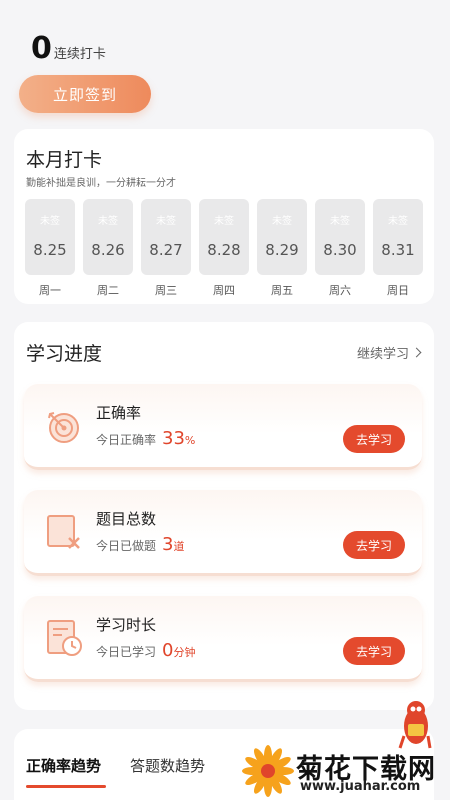 The height and width of the screenshot is (800, 450). I want to click on day-item: 未签 8.30 周六, so click(340, 248).